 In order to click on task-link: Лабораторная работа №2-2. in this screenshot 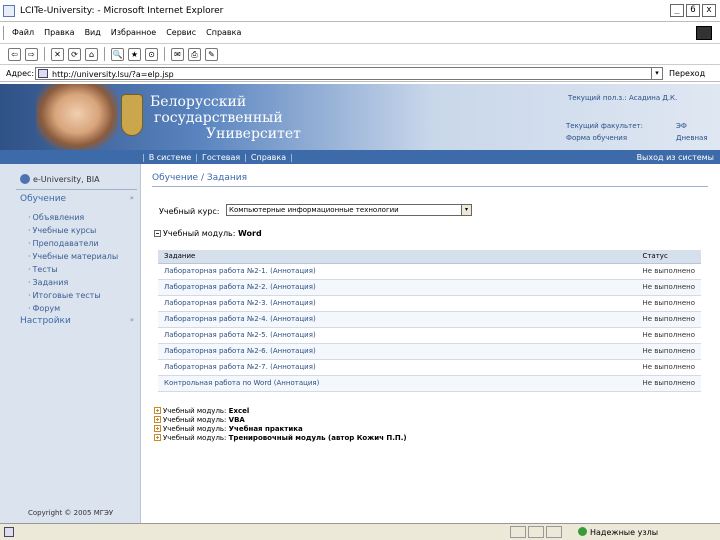, I will do `click(216, 287)`.